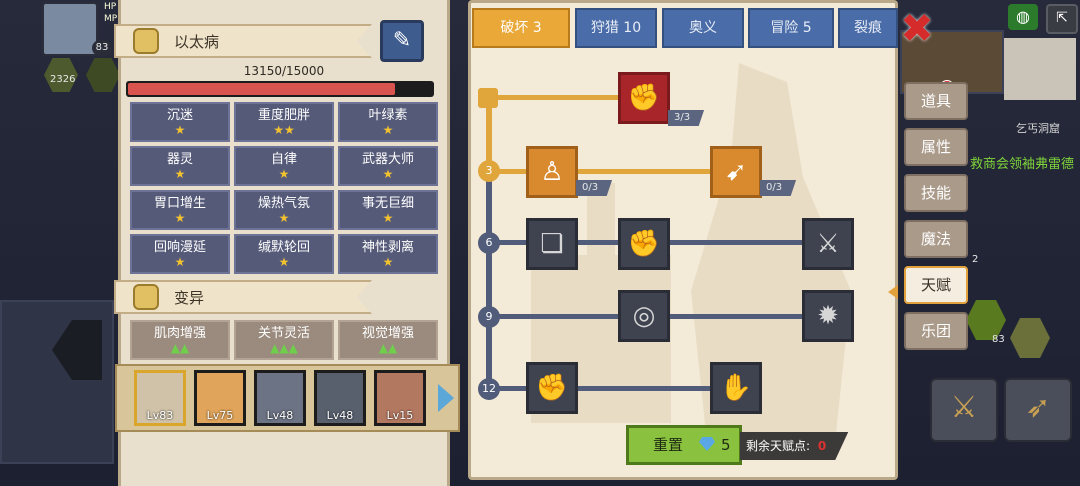 This screenshot has width=1080, height=486. What do you see at coordinates (489, 317) in the screenshot?
I see `tier-node: 9` at bounding box center [489, 317].